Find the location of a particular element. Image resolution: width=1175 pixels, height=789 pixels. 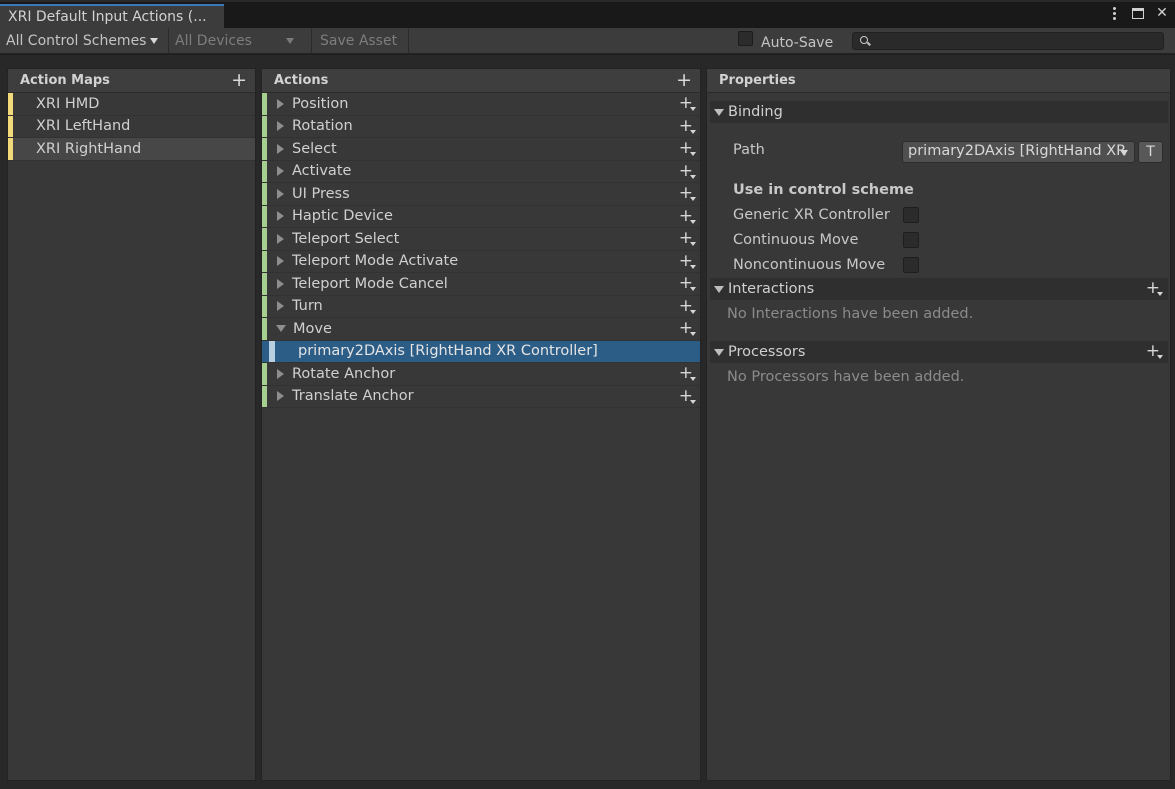

action-item: Turn + is located at coordinates (481, 306).